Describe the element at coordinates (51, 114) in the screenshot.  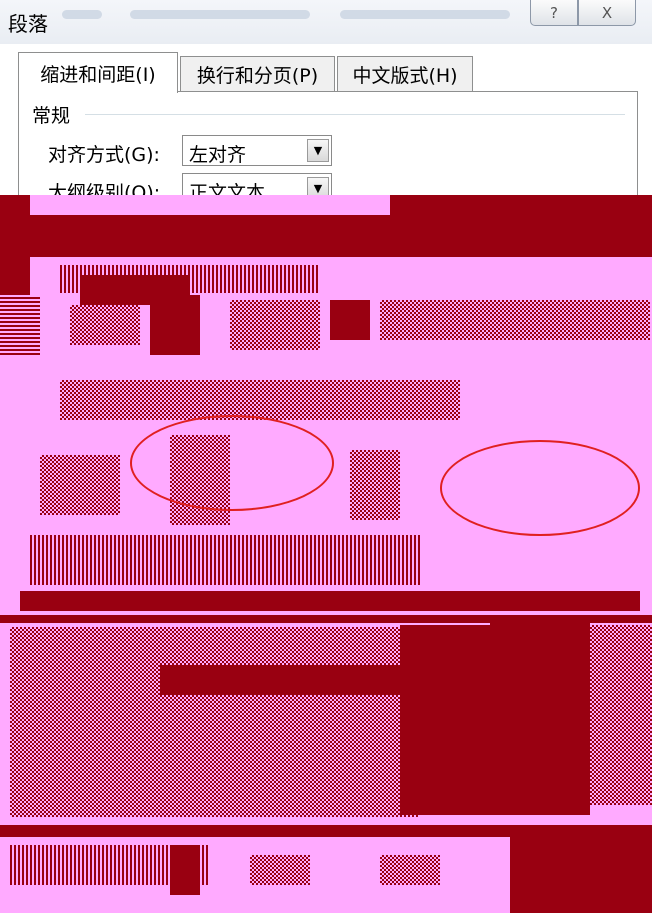
I see `section-label-general: 常规` at that location.